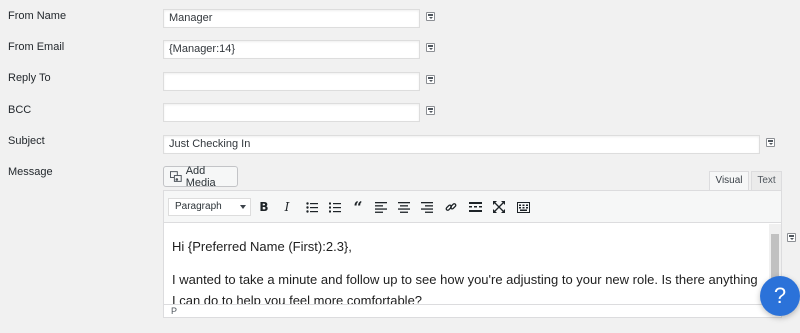 This screenshot has width=800, height=333. Describe the element at coordinates (291, 49) in the screenshot. I see `from-email-field: {Manager:14}` at that location.